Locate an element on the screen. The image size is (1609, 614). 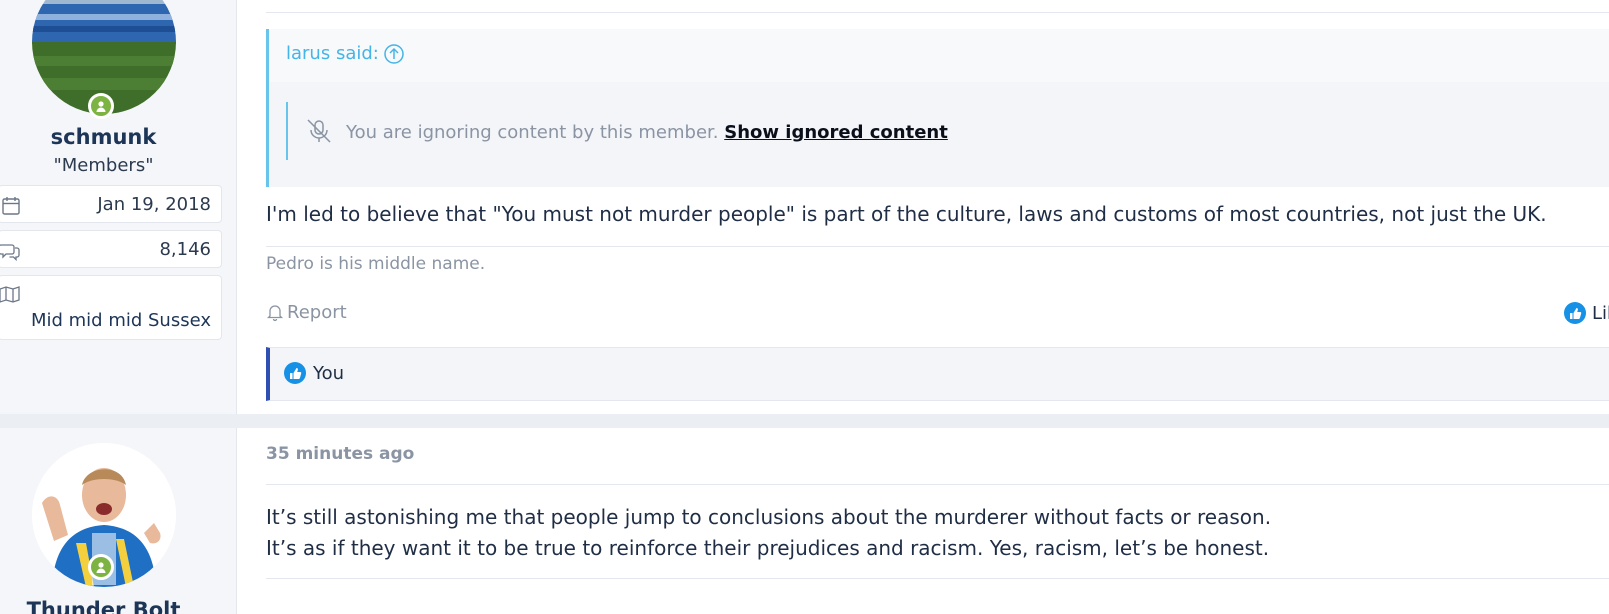
username: schmunk is located at coordinates (103, 137).